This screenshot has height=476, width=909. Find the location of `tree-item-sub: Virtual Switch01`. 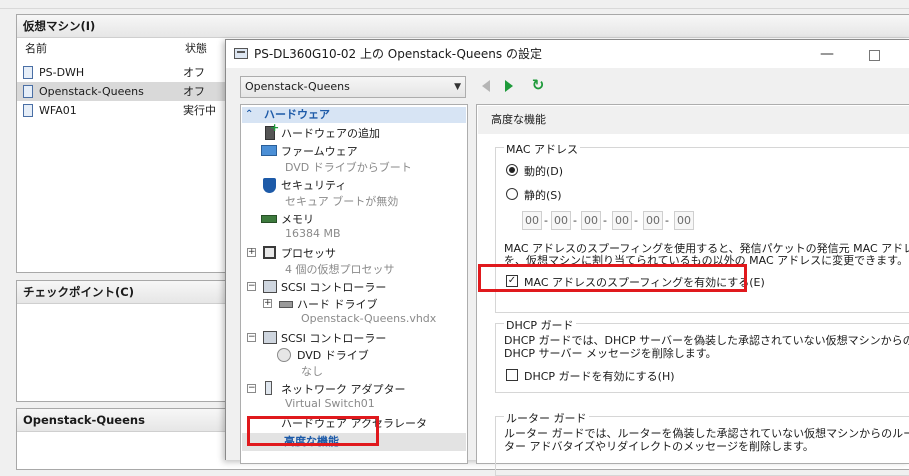

tree-item-sub: Virtual Switch01 is located at coordinates (330, 403).